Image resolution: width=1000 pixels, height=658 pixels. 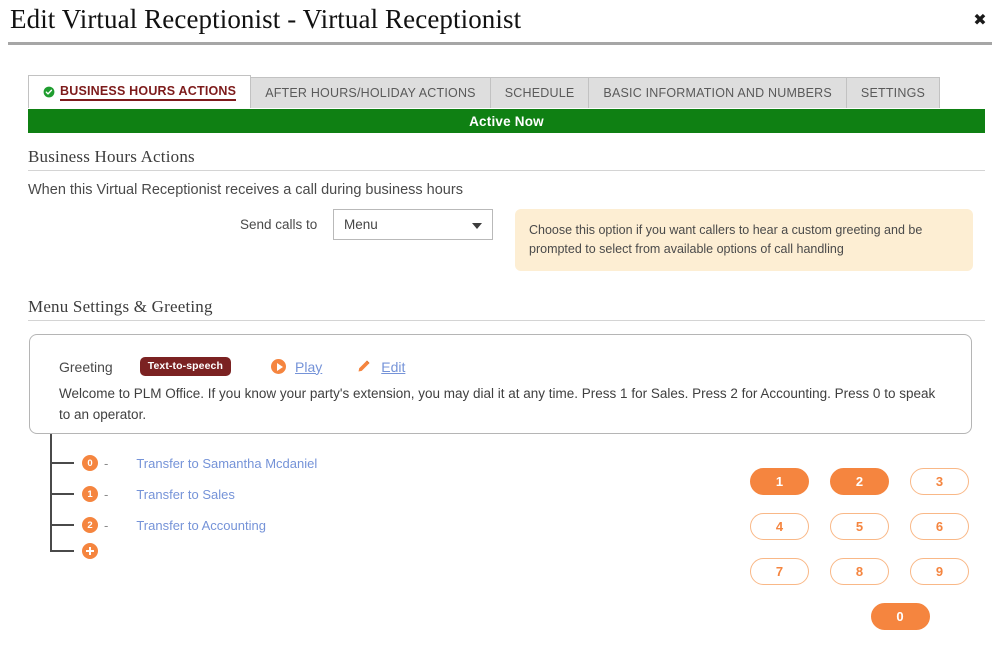 I want to click on tab-after-hours-holiday-actions: AFTER HOURS/HOLIDAY ACTIONS, so click(x=370, y=92).